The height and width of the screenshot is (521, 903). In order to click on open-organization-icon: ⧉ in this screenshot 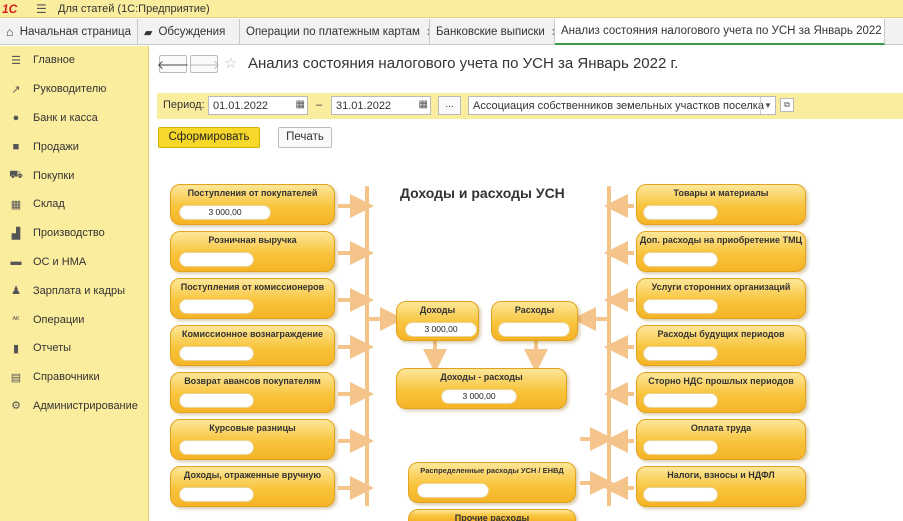, I will do `click(787, 105)`.